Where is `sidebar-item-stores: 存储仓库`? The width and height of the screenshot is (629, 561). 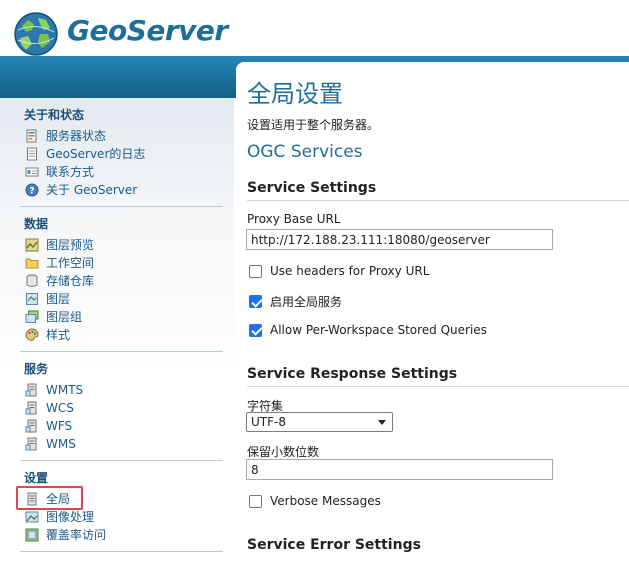 sidebar-item-stores: 存储仓库 is located at coordinates (59, 280).